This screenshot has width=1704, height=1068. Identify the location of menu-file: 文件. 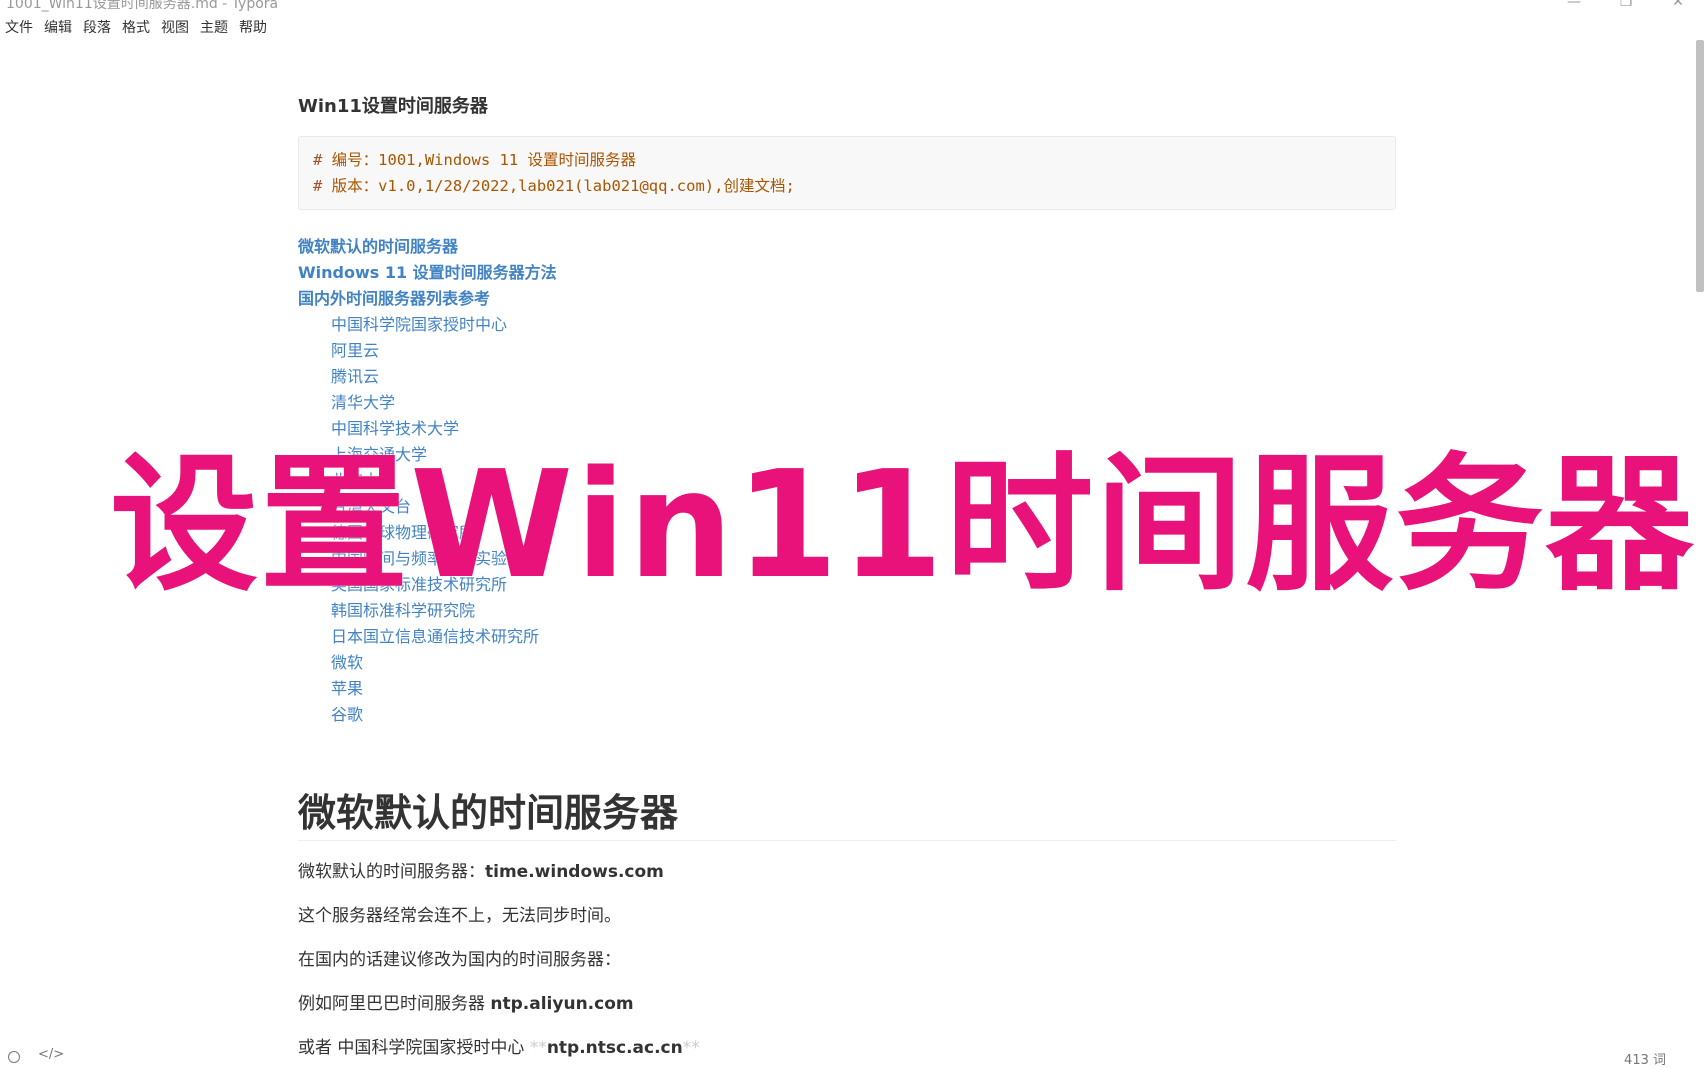
(19, 28).